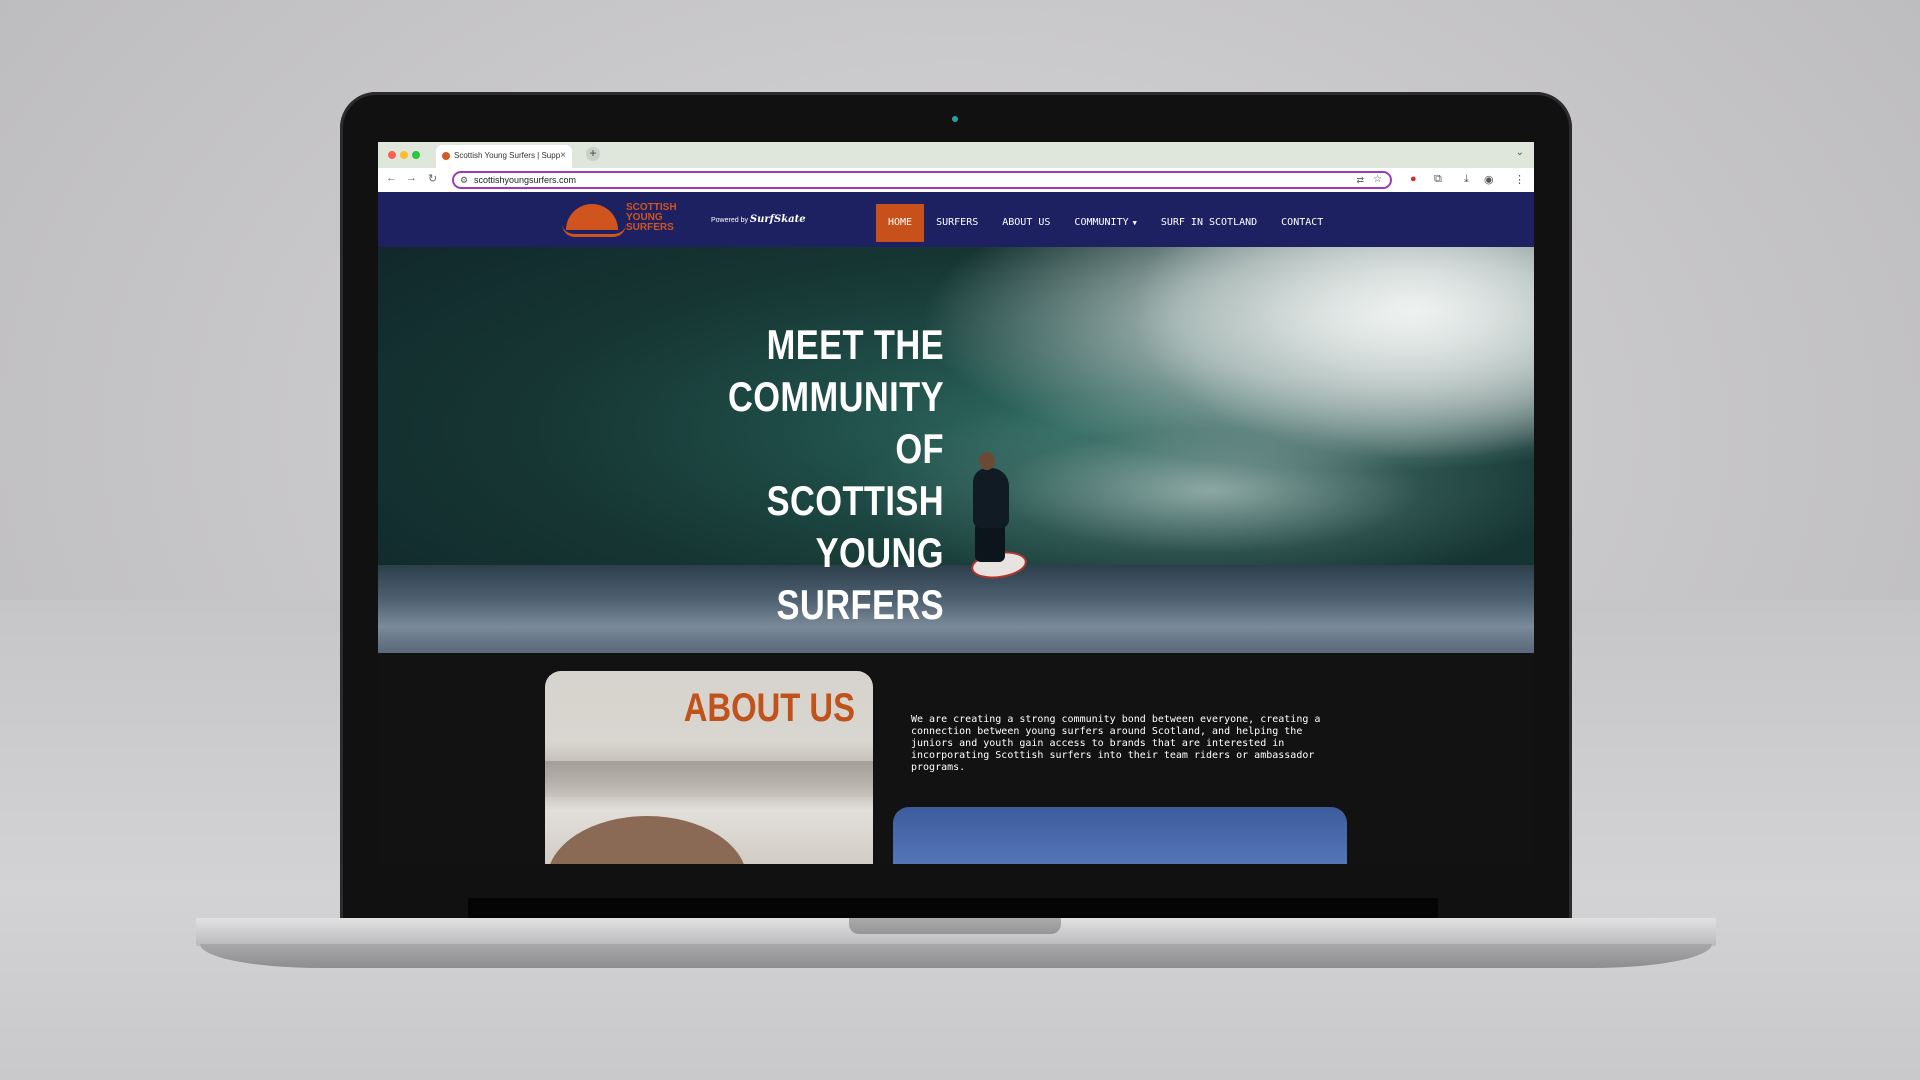 This screenshot has width=1920, height=1080. Describe the element at coordinates (955, 119) in the screenshot. I see `webcam` at that location.